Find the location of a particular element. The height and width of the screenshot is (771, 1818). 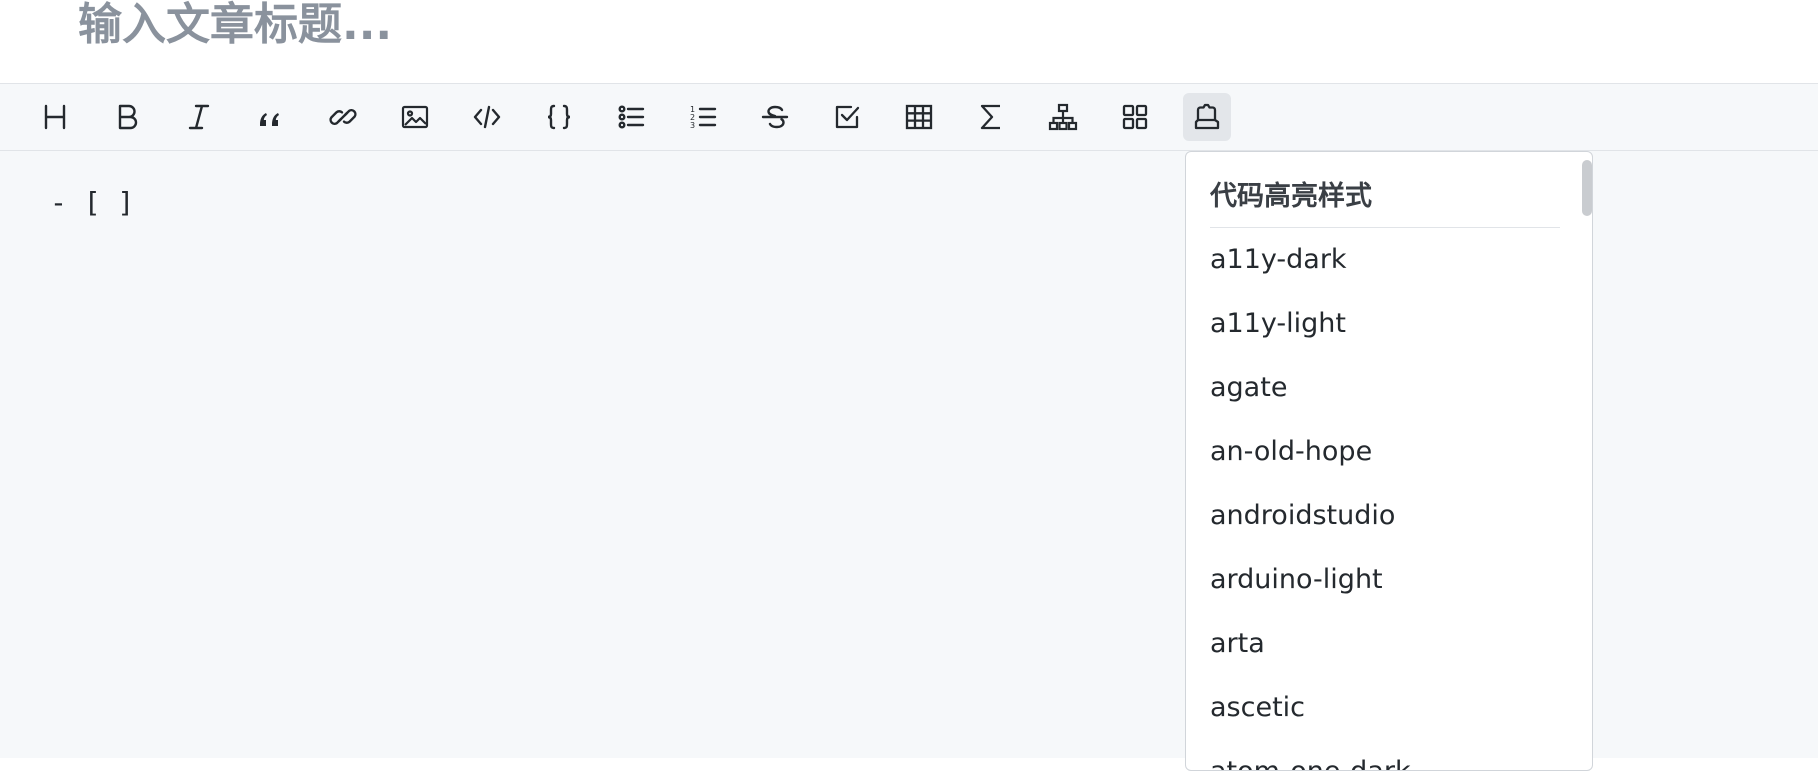

diagram-icon is located at coordinates (1063, 117).